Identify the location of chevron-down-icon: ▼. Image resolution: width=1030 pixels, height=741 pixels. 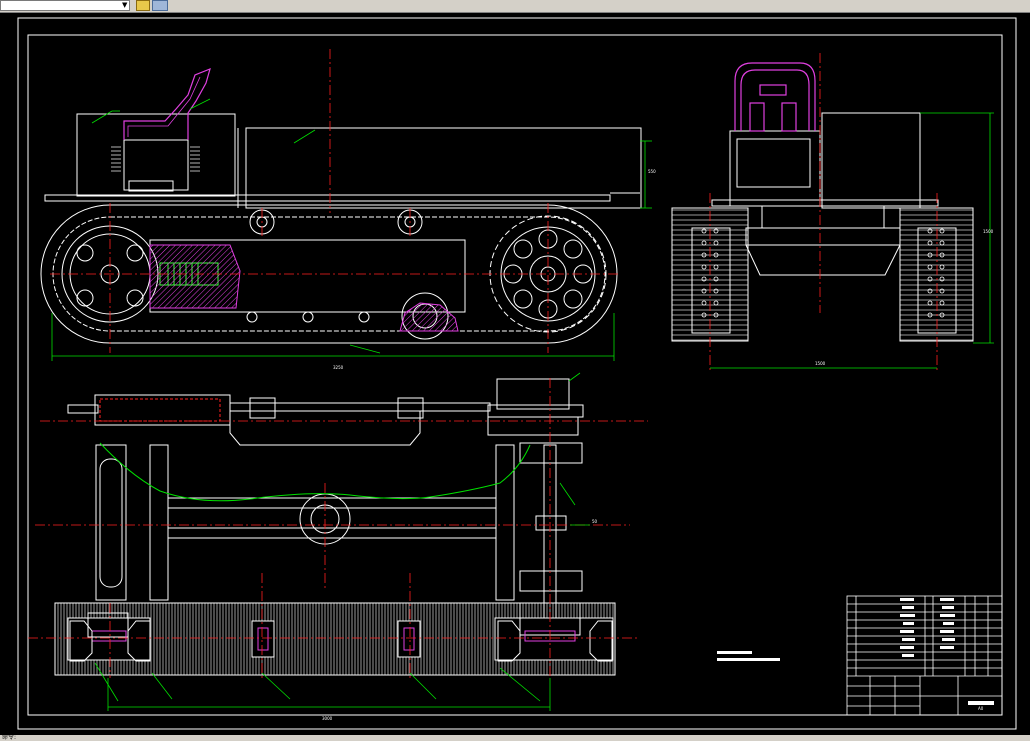
(124, 5).